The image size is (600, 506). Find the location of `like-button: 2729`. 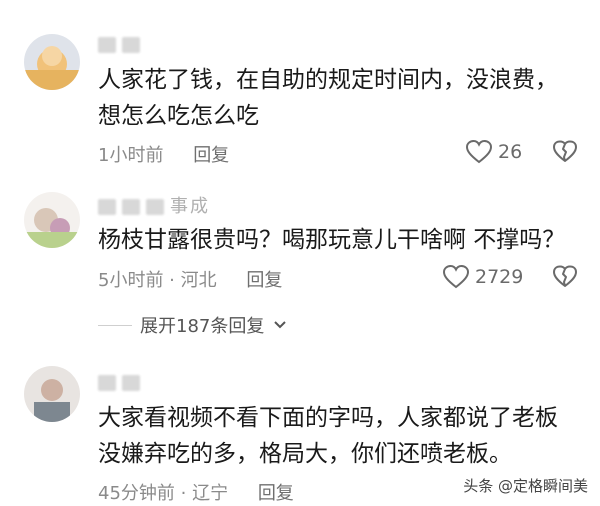

like-button: 2729 is located at coordinates (483, 277).